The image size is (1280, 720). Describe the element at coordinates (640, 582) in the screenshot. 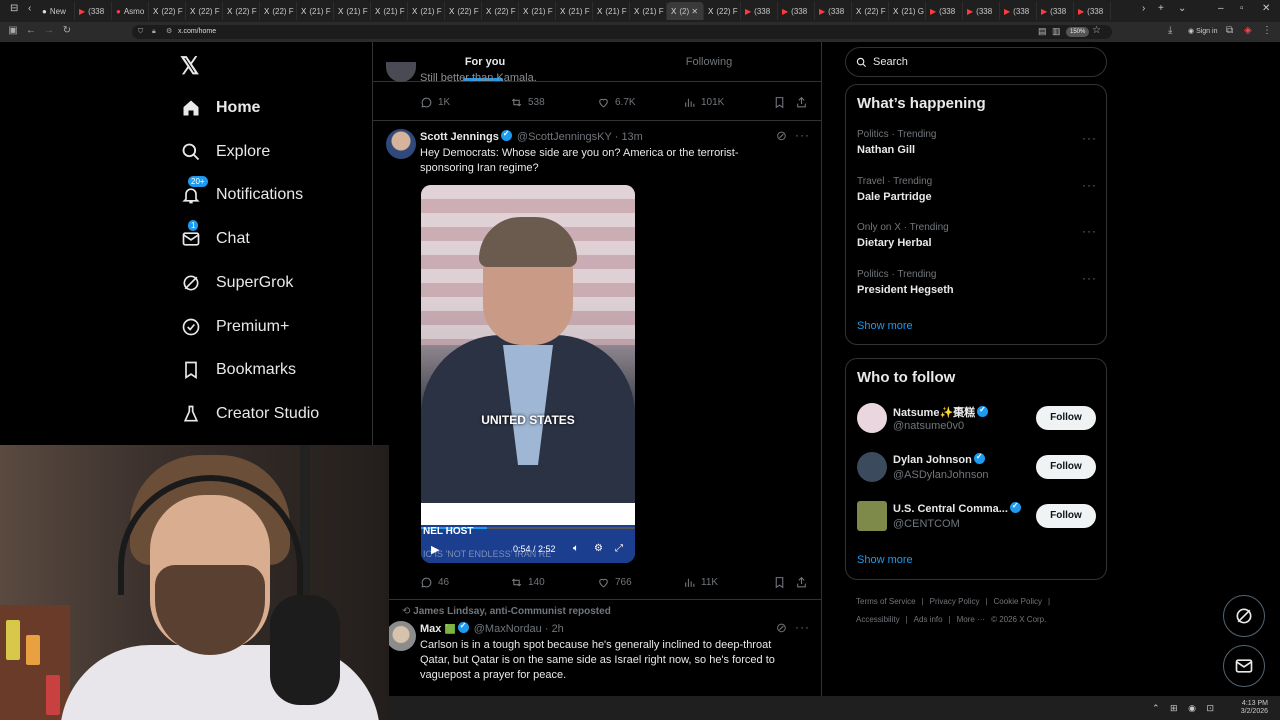

I see `like-button: 766` at that location.